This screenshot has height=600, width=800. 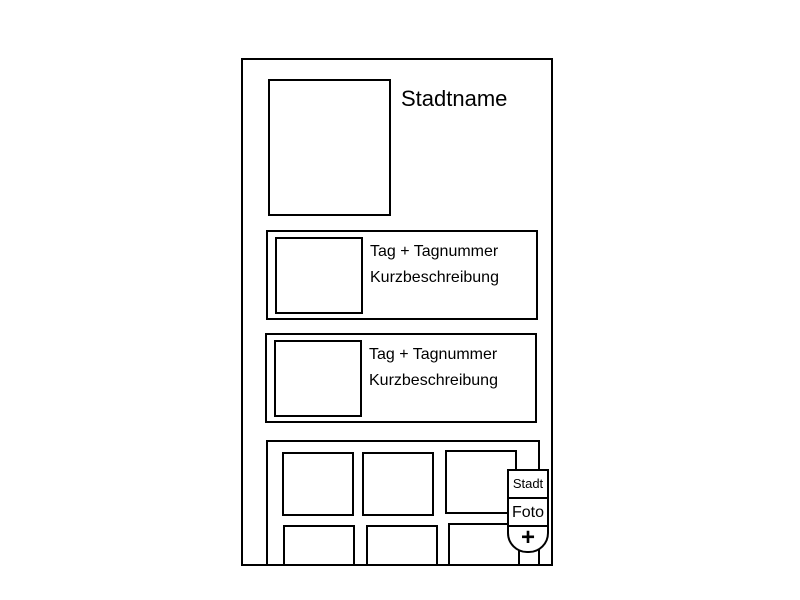 I want to click on city-image-placeholder, so click(x=329, y=147).